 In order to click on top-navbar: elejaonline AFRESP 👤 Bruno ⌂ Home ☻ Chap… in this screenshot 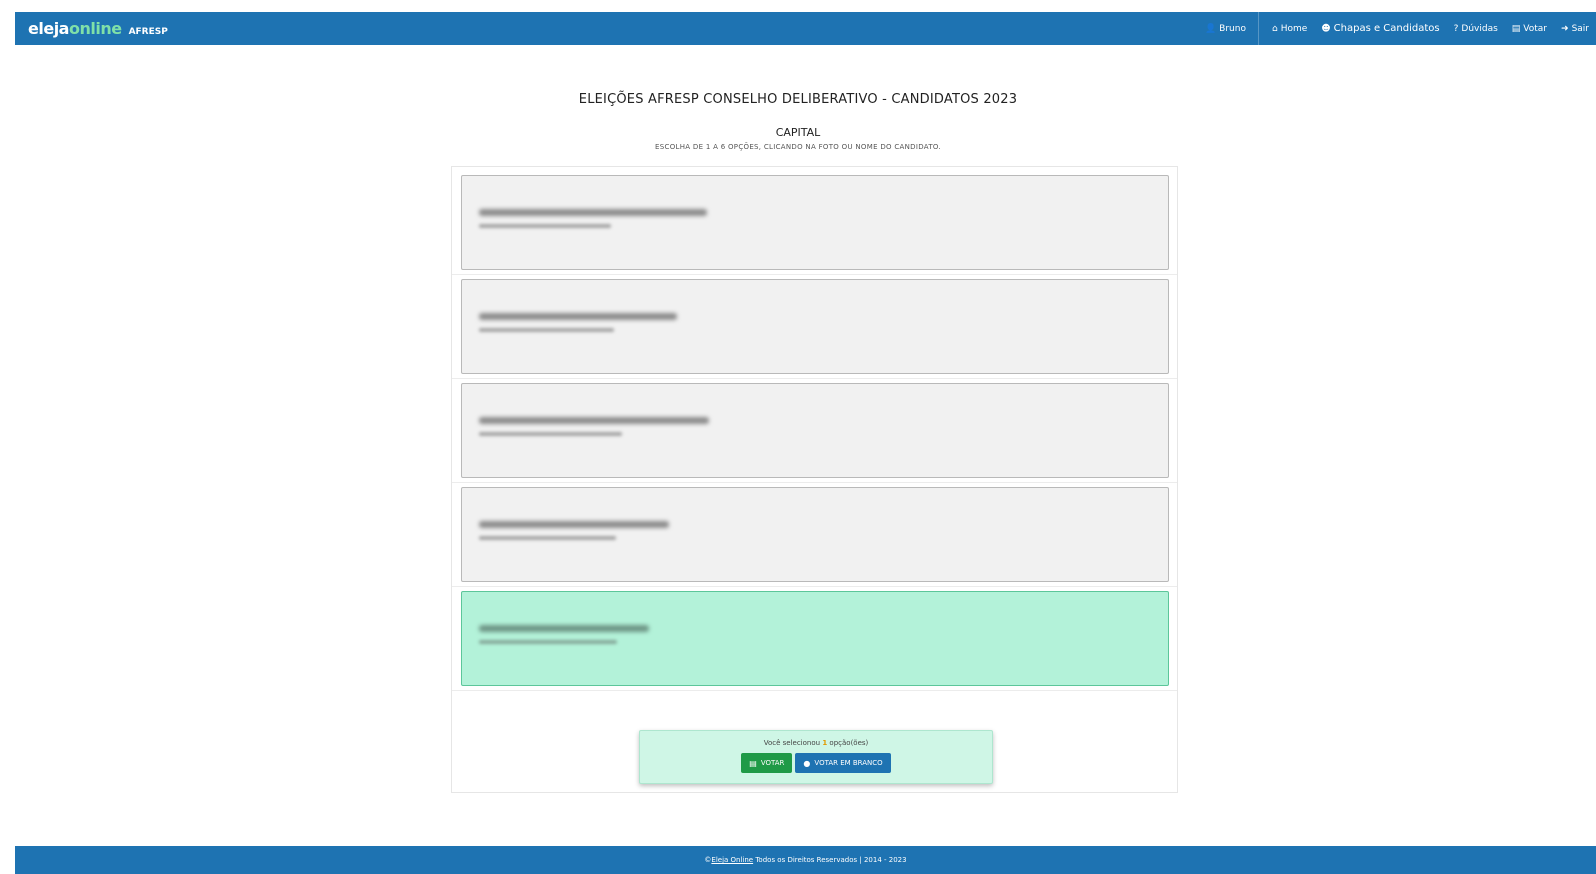, I will do `click(805, 28)`.